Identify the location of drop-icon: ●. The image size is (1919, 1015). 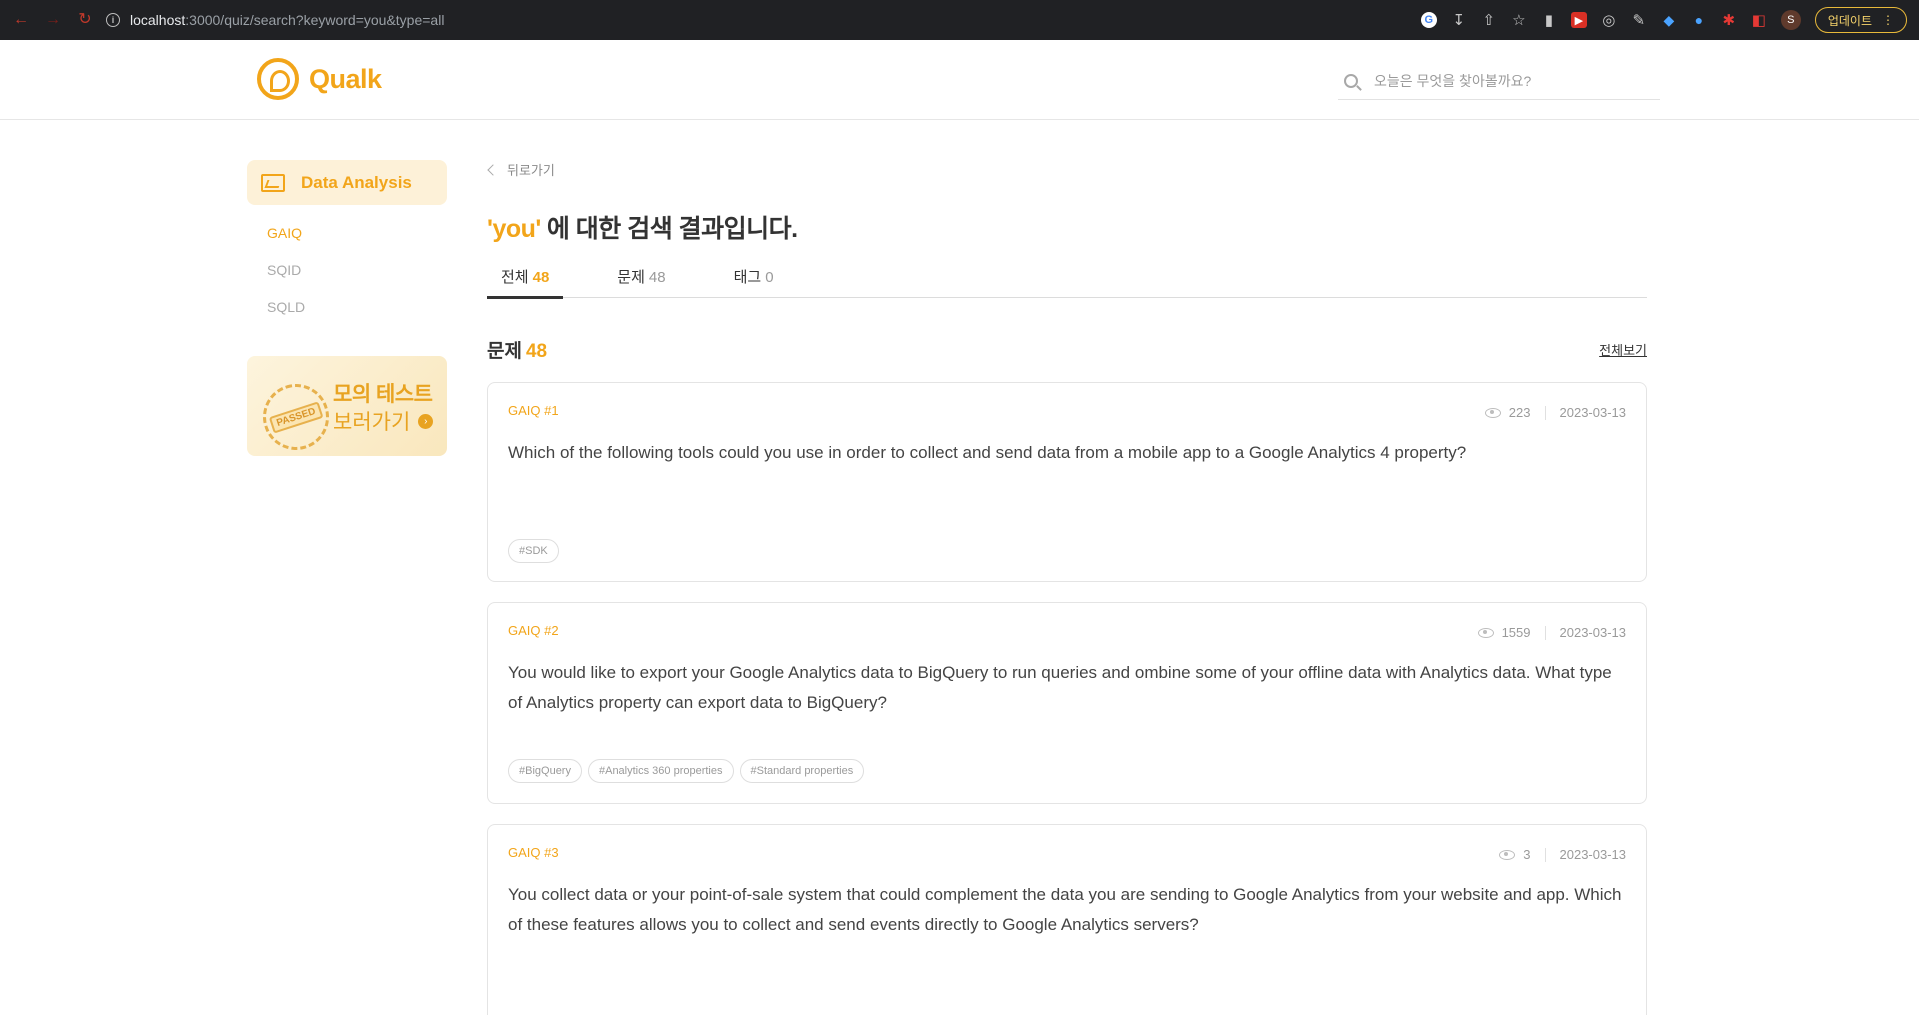
(1699, 20).